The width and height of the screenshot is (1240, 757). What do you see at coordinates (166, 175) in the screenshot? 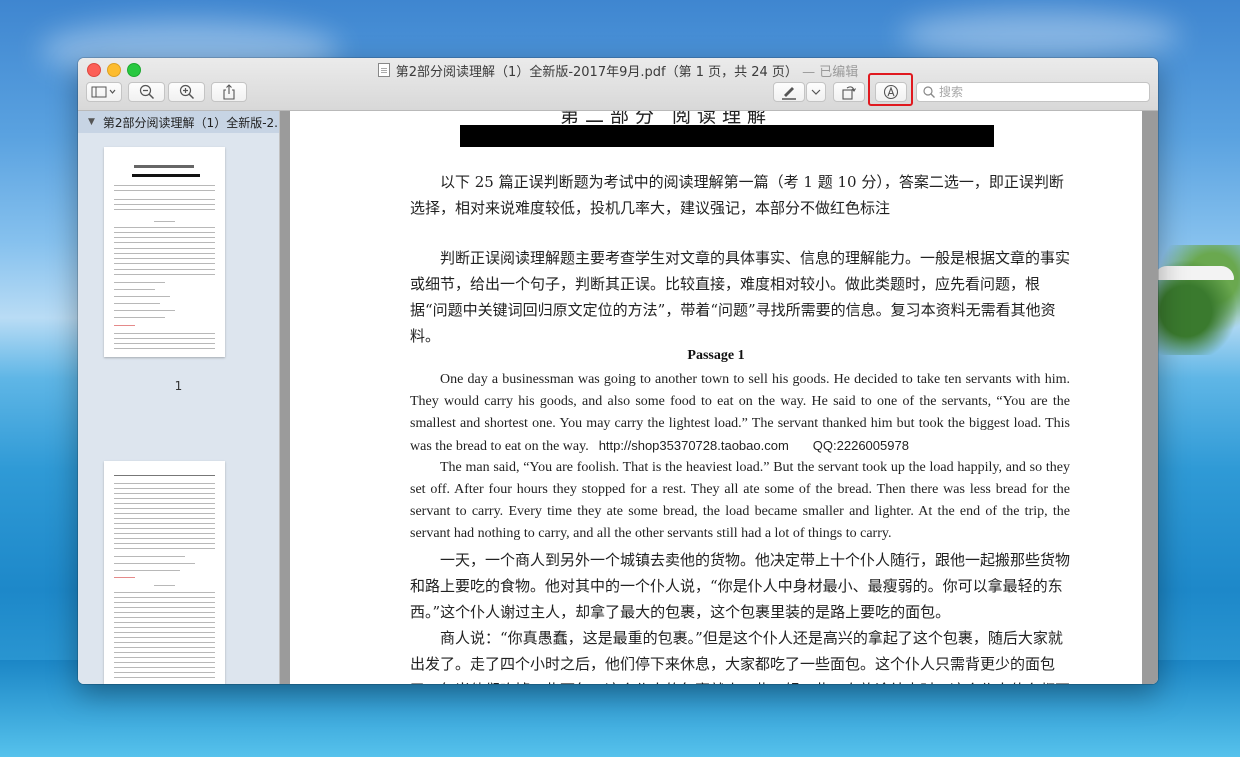
I see `thumbnail-redaction` at bounding box center [166, 175].